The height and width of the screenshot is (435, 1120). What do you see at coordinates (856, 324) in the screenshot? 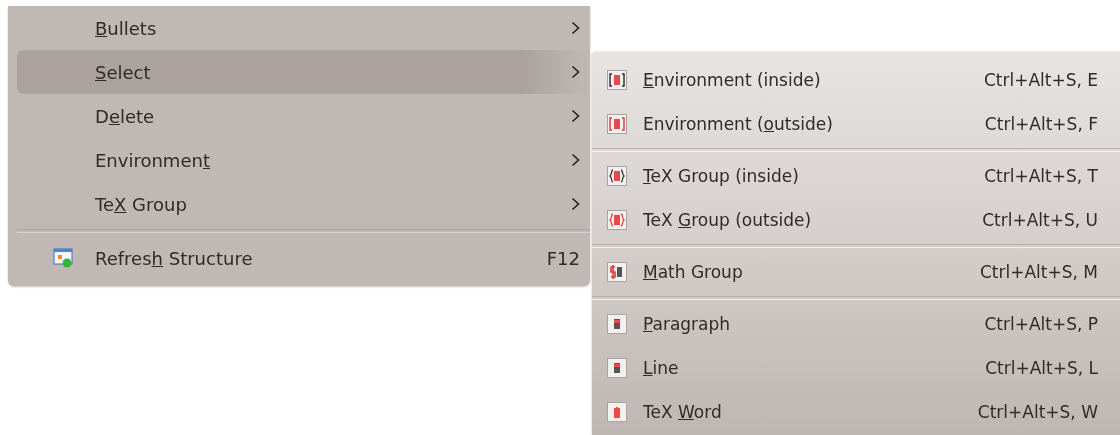
I see `menu-item: Paragraph Ctrl+Alt+S, P` at bounding box center [856, 324].